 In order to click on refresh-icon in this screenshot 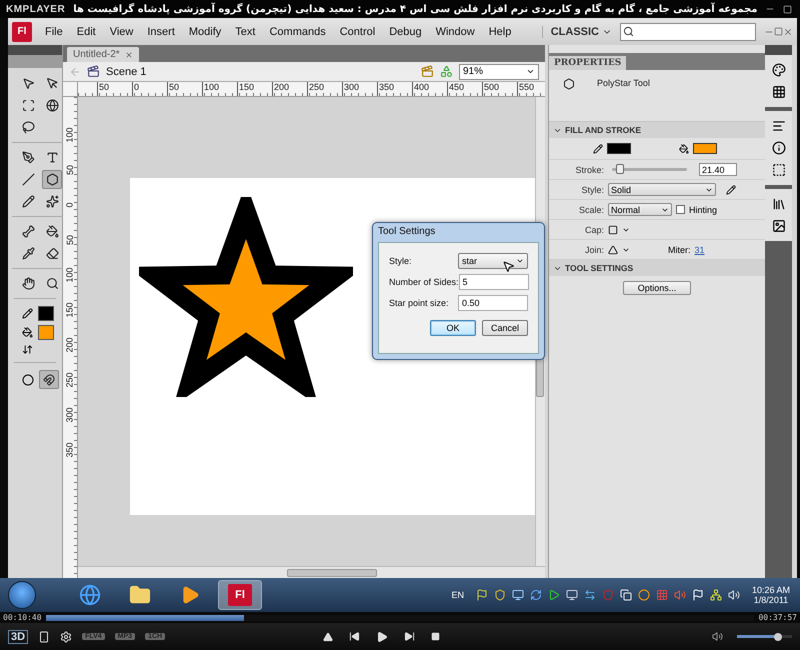, I will do `click(536, 595)`.